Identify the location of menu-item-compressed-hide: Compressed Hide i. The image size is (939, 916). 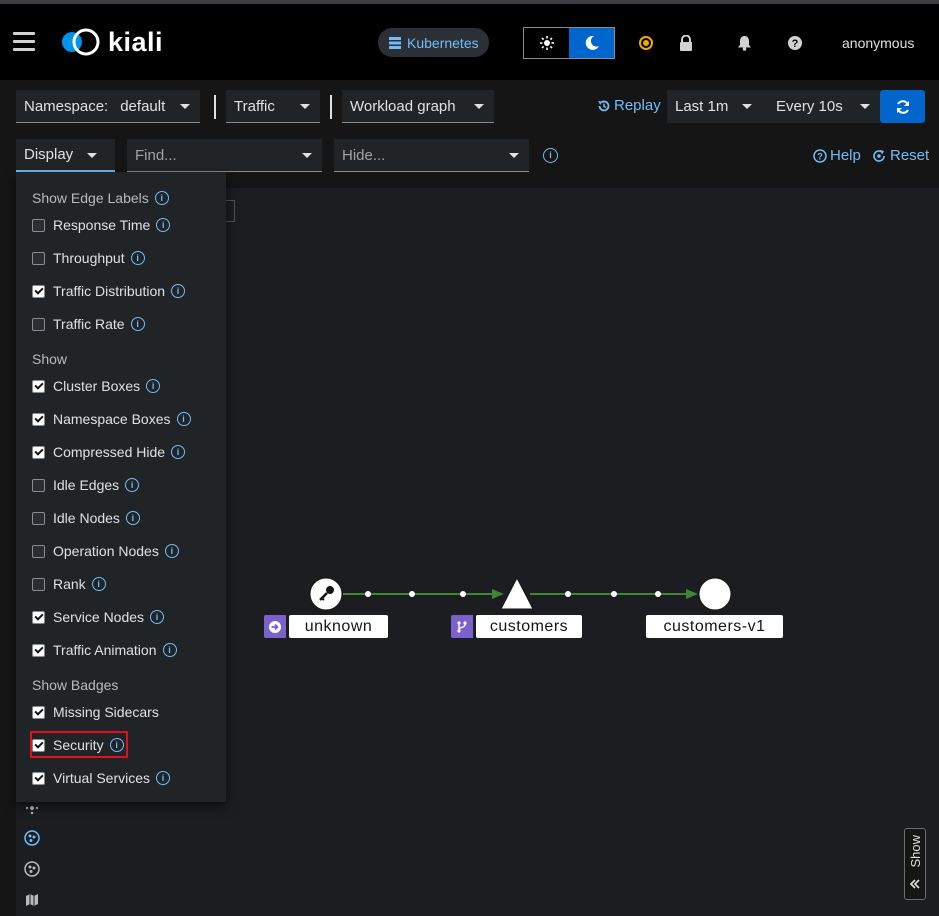
(109, 452).